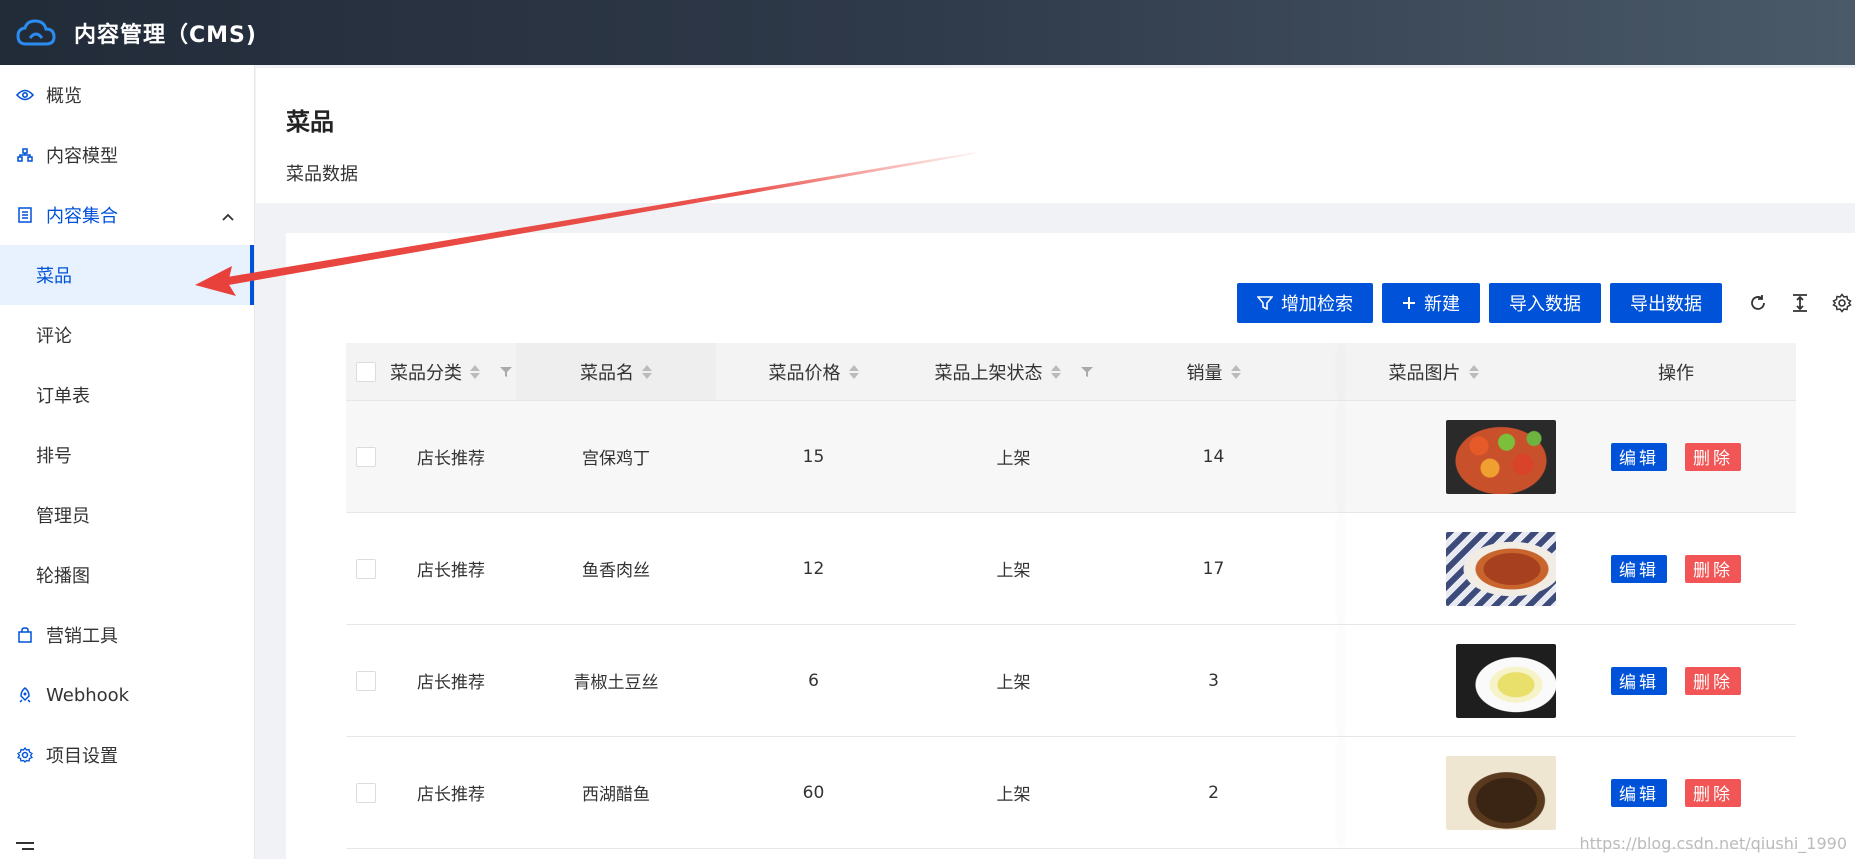 Image resolution: width=1855 pixels, height=859 pixels. I want to click on col-header-label: 操作, so click(1676, 373).